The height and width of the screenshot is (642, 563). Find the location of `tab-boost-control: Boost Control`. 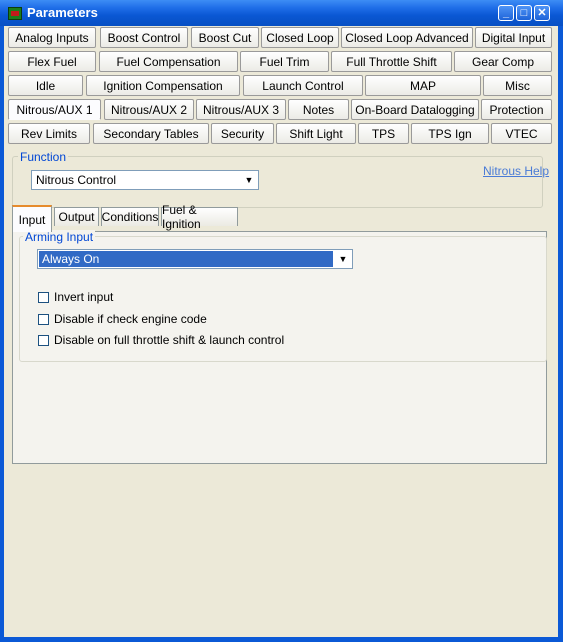

tab-boost-control: Boost Control is located at coordinates (144, 37).